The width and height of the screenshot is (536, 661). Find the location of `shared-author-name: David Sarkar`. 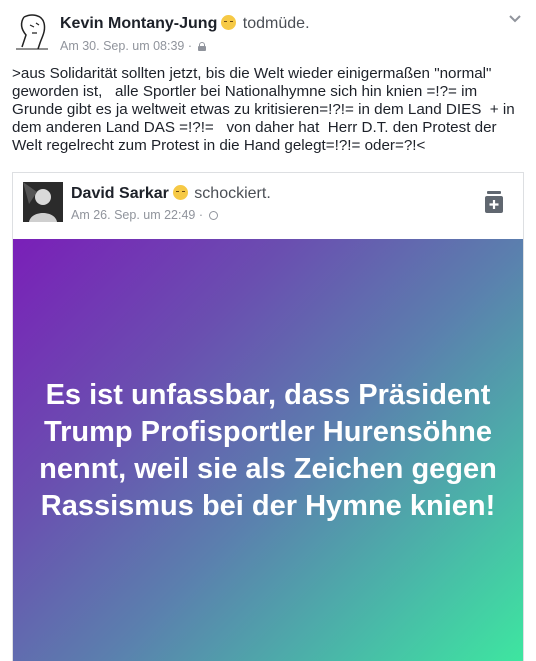

shared-author-name: David Sarkar is located at coordinates (120, 193).